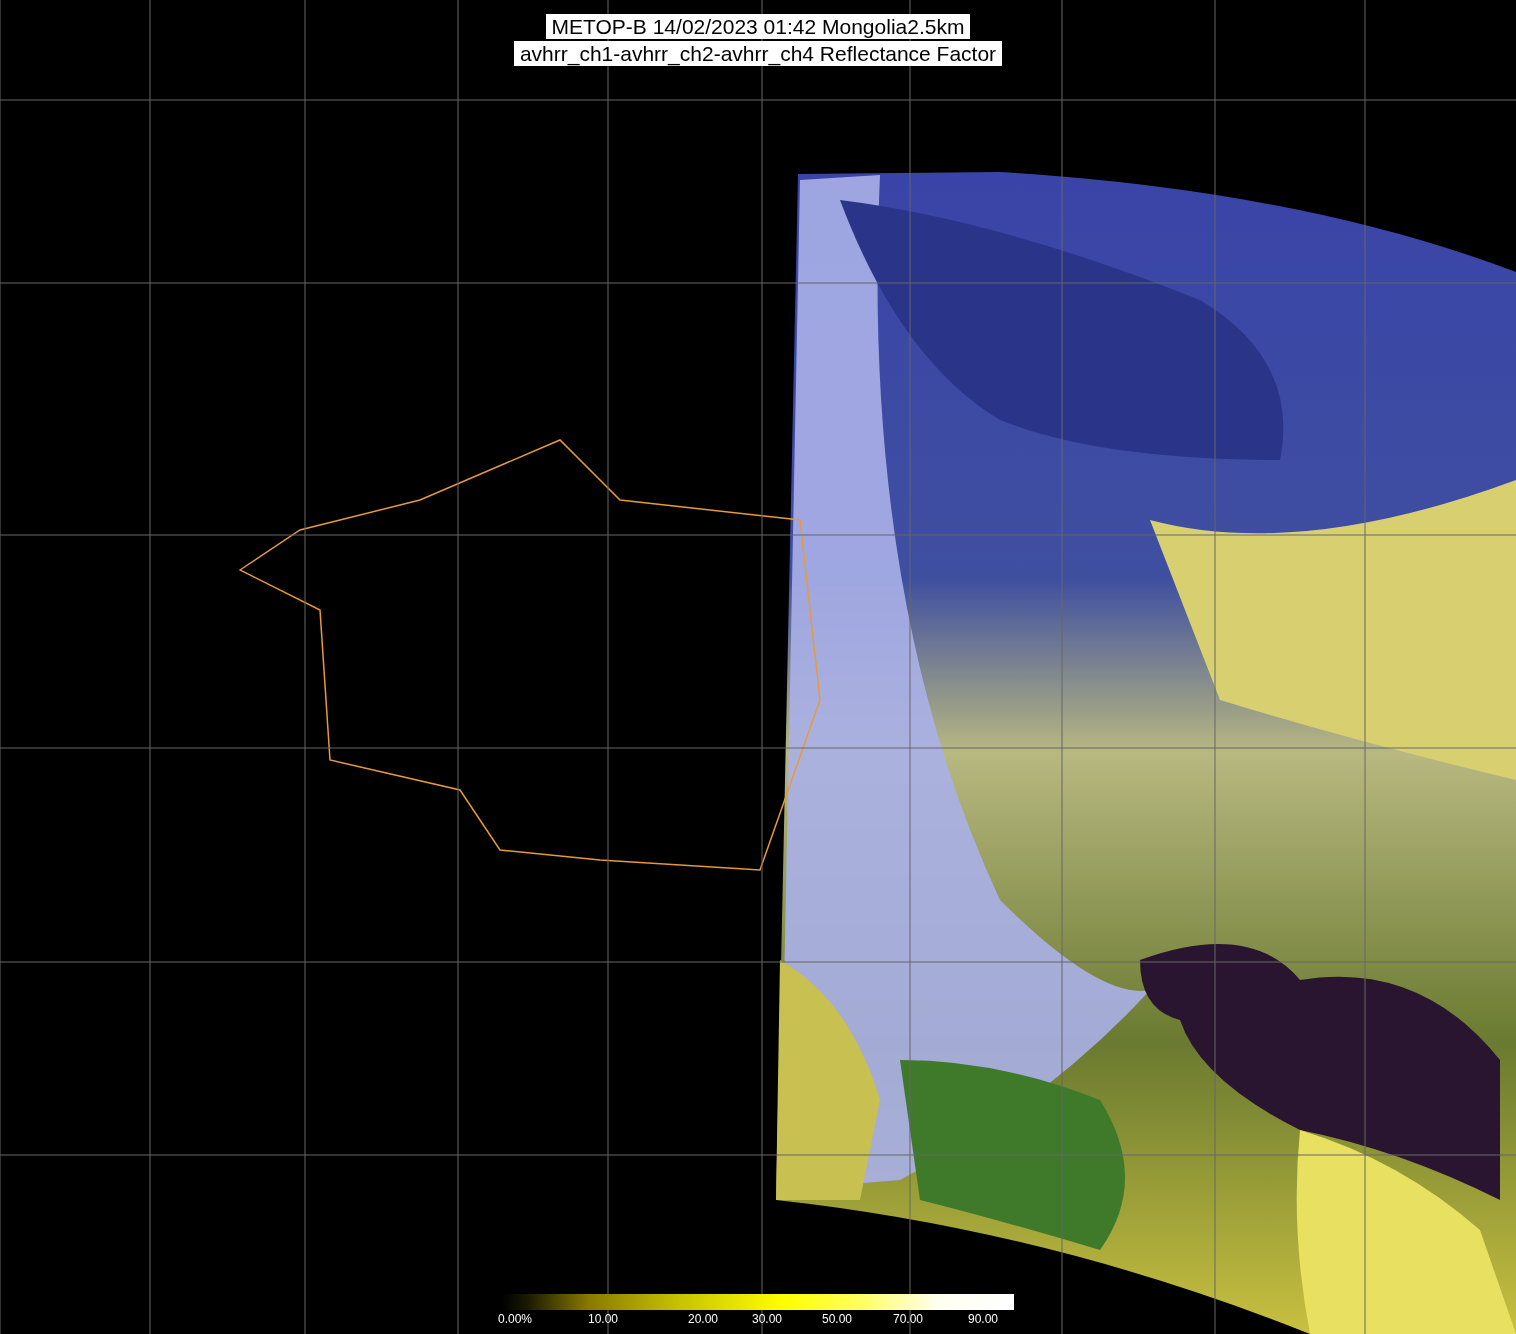 The height and width of the screenshot is (1334, 1516). Describe the element at coordinates (758, 26) in the screenshot. I see `map-title: METOP-B 14/02/2023 01:42 Mongolia2.5km` at that location.